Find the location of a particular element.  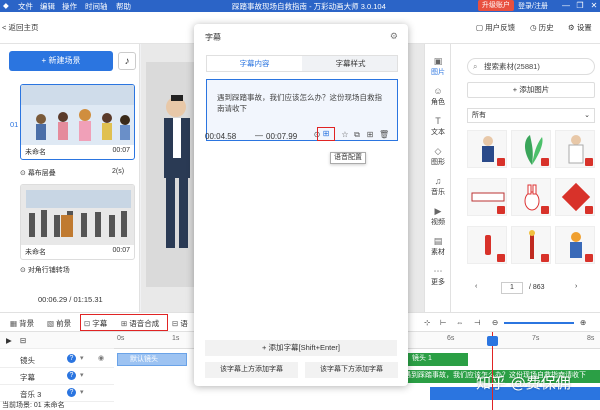

background-button: ▦ 背景 is located at coordinates (22, 323).